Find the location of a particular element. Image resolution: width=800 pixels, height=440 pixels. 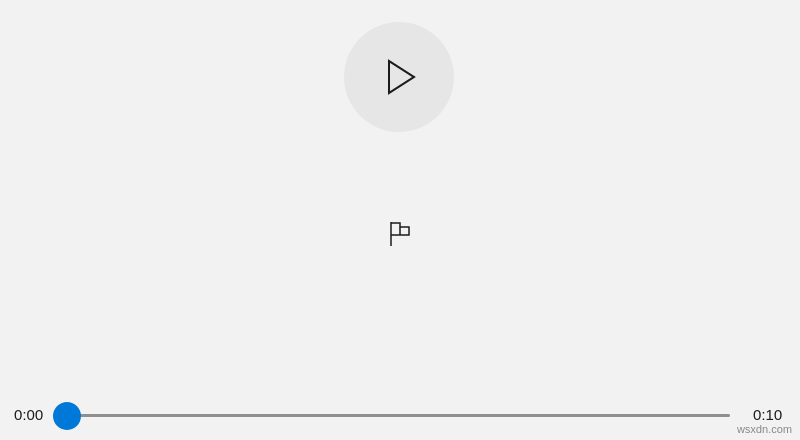

play-icon is located at coordinates (399, 77).